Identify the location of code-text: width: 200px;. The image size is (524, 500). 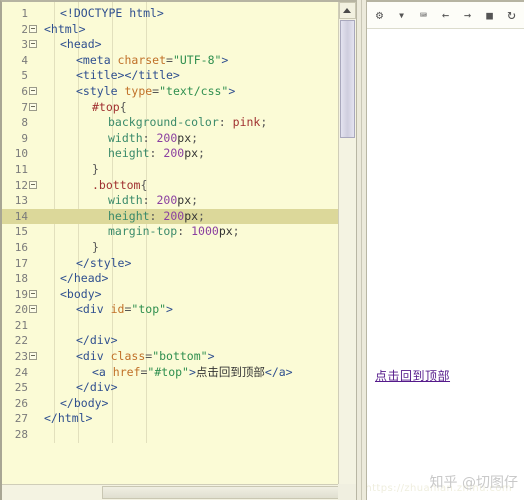
(153, 137).